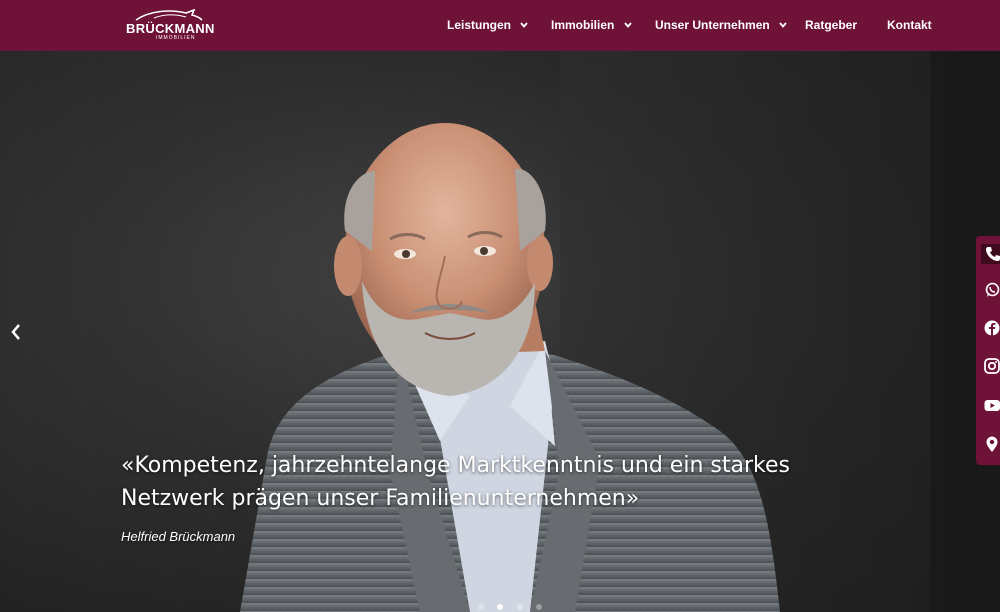 Image resolution: width=1000 pixels, height=612 pixels. What do you see at coordinates (712, 25) in the screenshot?
I see `nav-item-label: Unser Unternehmen` at bounding box center [712, 25].